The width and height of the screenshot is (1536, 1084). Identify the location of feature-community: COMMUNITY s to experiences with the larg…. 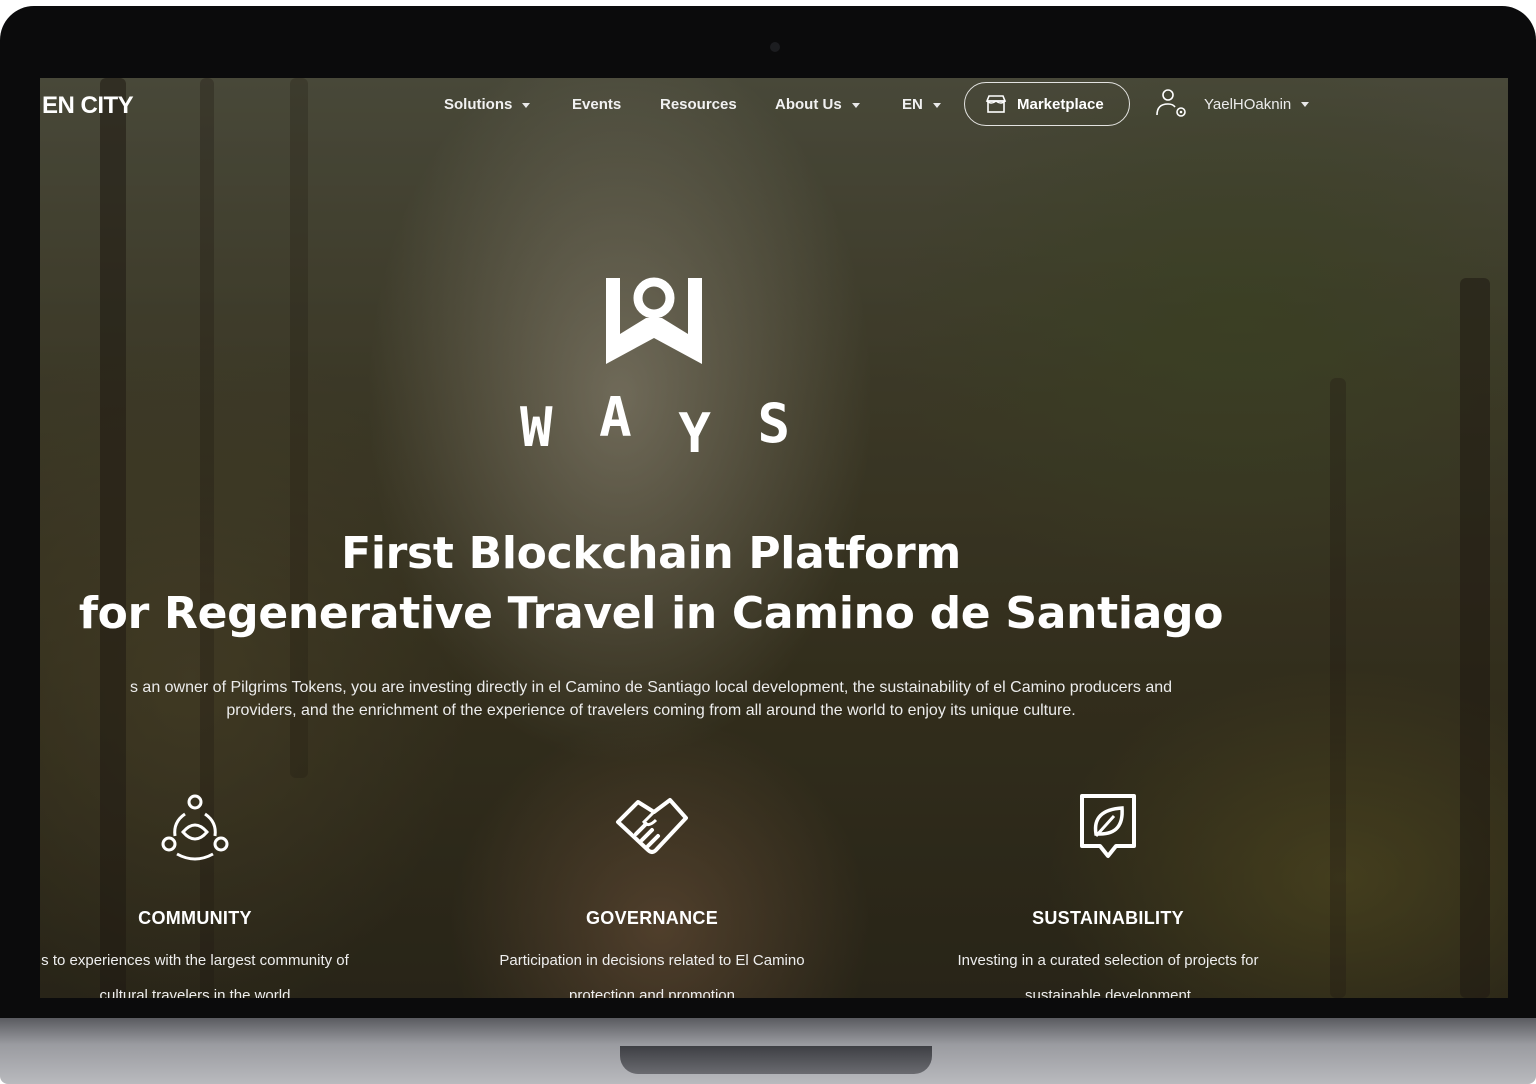
(227, 893).